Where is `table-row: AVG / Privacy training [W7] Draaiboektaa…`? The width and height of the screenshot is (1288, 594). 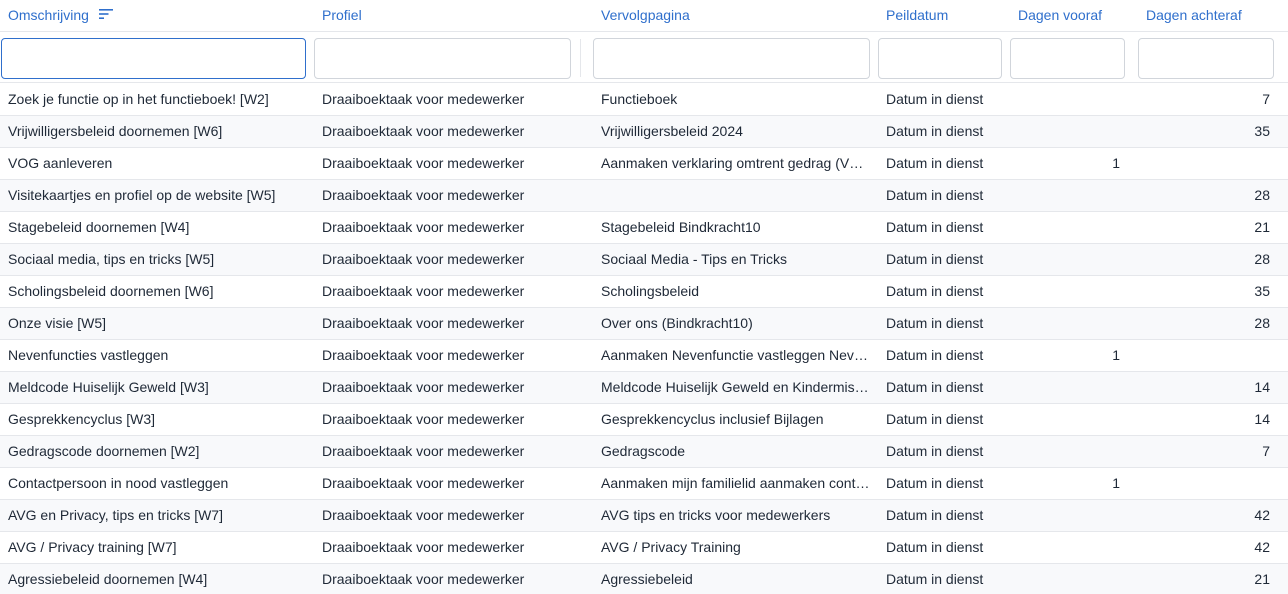 table-row: AVG / Privacy training [W7] Draaiboektaa… is located at coordinates (644, 548).